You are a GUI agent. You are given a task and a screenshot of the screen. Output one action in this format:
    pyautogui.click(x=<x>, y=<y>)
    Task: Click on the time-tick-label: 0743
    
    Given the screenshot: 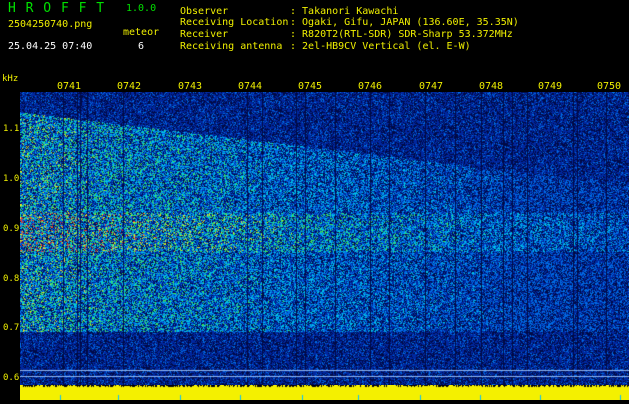 What is the action you would take?
    pyautogui.click(x=190, y=86)
    